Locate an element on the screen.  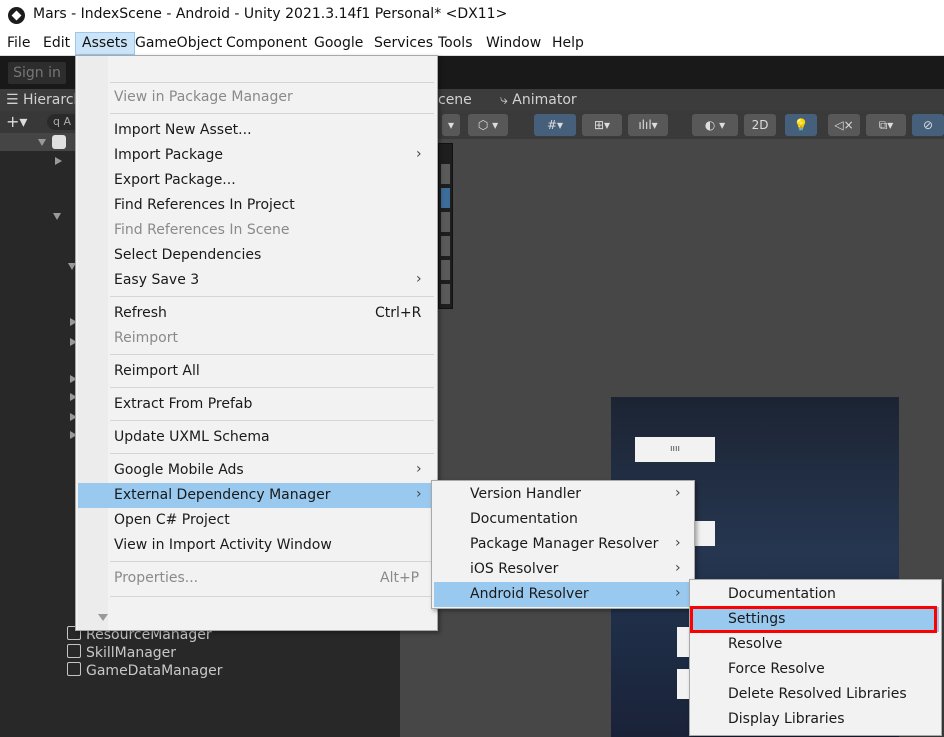
menu-item-open-csharp-project: Open C# Project is located at coordinates (256, 520).